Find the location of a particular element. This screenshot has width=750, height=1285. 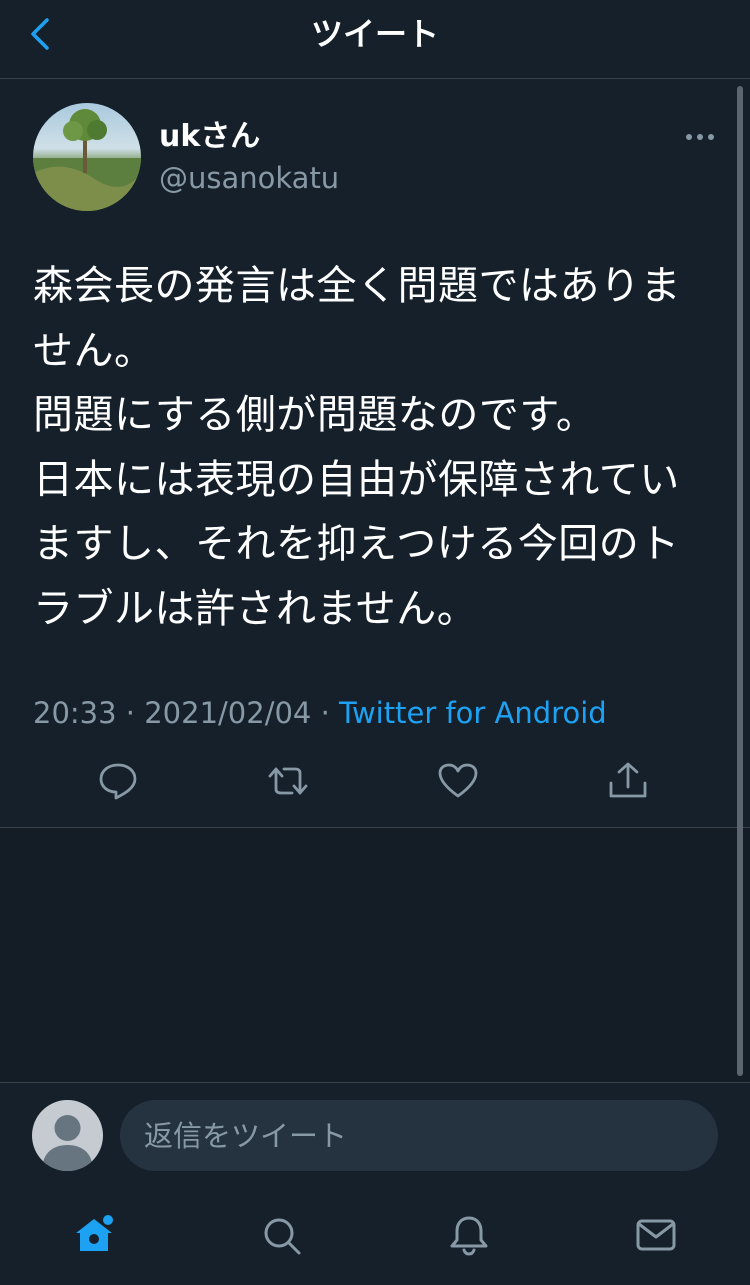

tweet-actions is located at coordinates (375, 784).